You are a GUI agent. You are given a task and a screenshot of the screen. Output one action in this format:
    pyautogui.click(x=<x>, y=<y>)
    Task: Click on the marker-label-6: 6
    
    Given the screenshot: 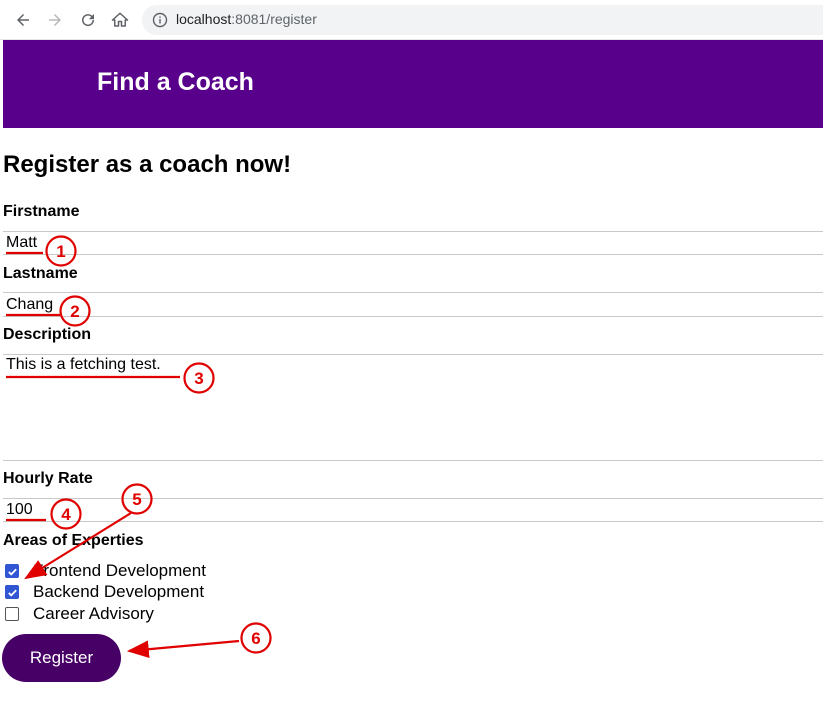 What is the action you would take?
    pyautogui.click(x=255, y=638)
    